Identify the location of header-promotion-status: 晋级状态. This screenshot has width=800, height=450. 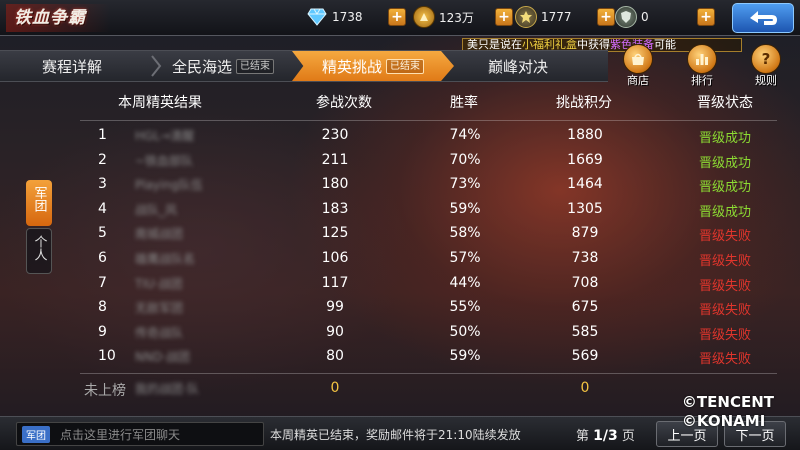
(725, 103).